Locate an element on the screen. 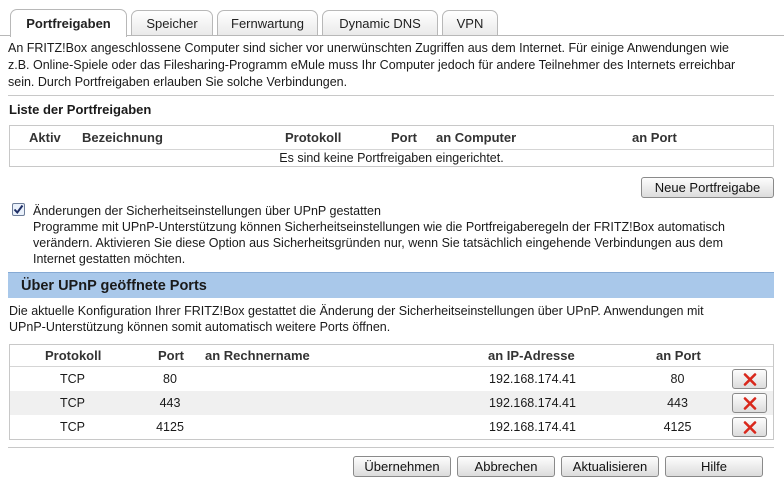  tab-portfreigaben: Portfreigaben is located at coordinates (68, 23).